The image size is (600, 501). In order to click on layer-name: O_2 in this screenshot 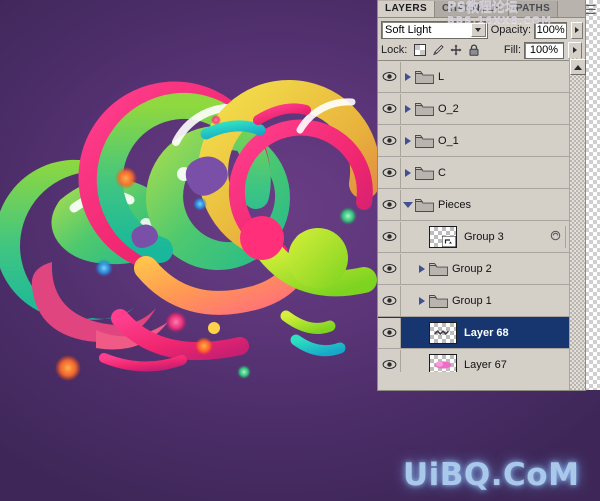, I will do `click(448, 108)`.